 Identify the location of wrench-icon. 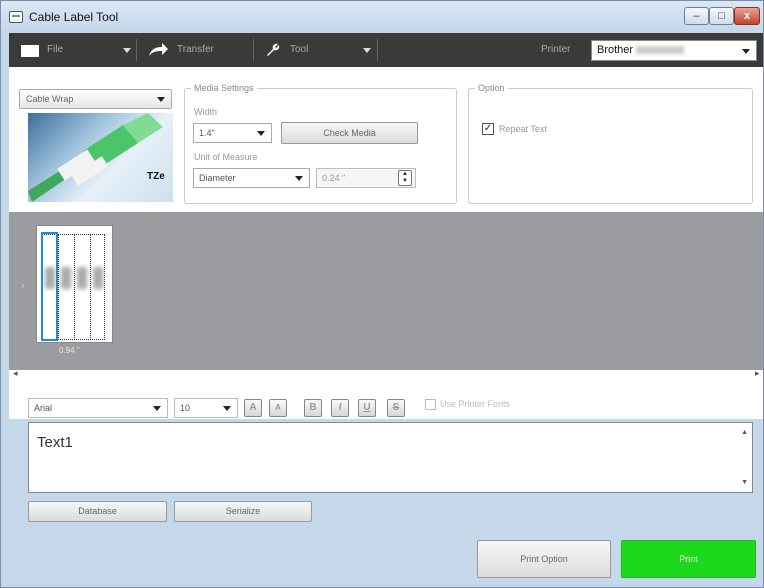
(273, 50).